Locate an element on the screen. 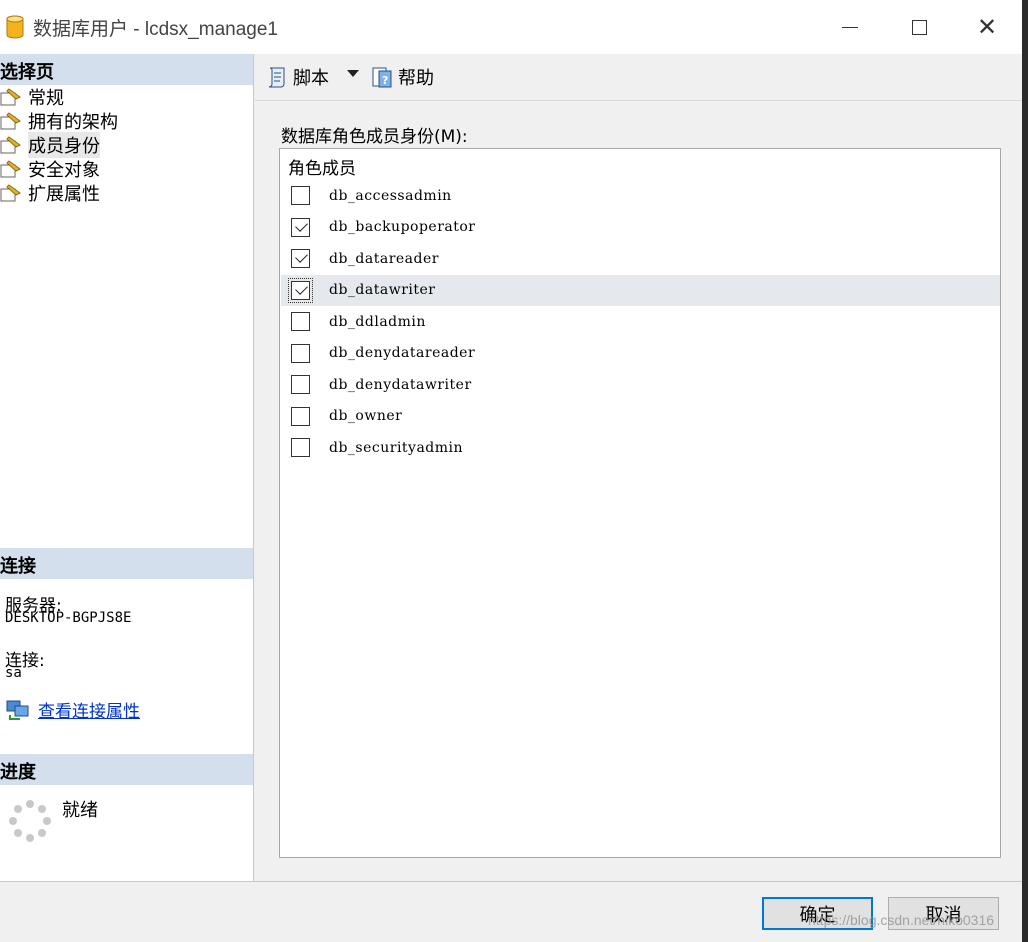  role-name: db_owner is located at coordinates (366, 416).